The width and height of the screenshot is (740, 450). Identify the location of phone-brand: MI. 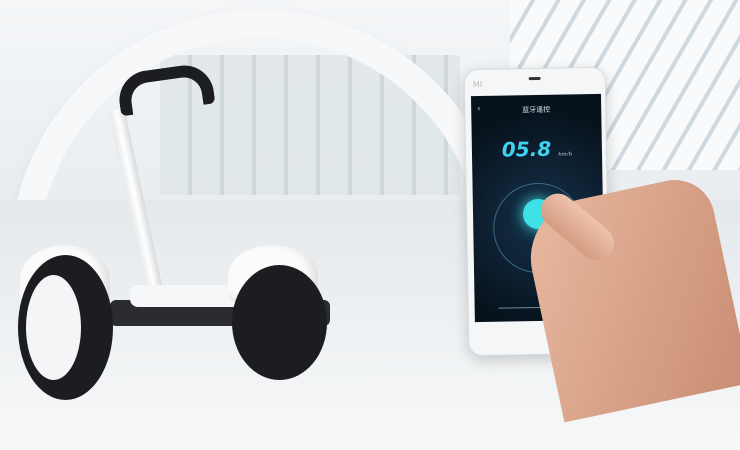
(477, 84).